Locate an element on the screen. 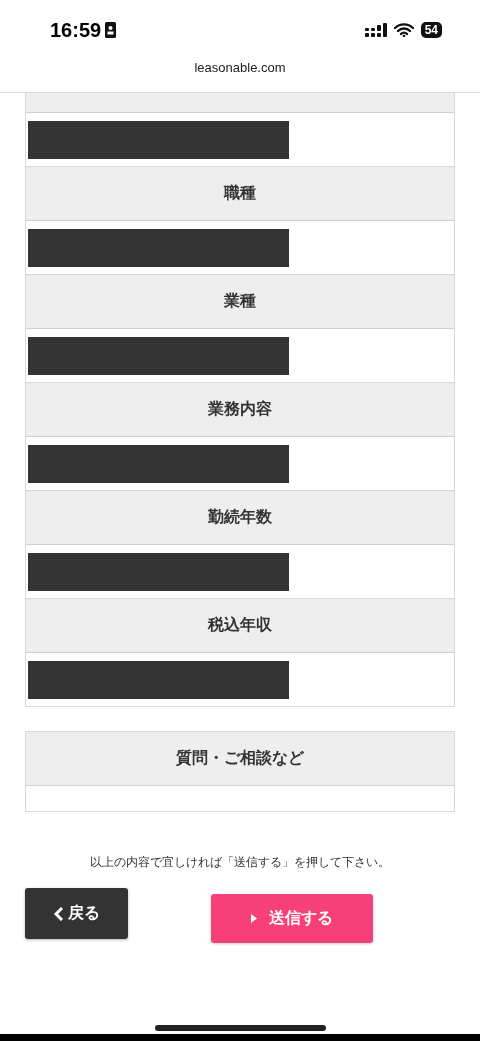 This screenshot has height=1041, width=480. field-label: 質問・ご相談など is located at coordinates (240, 759).